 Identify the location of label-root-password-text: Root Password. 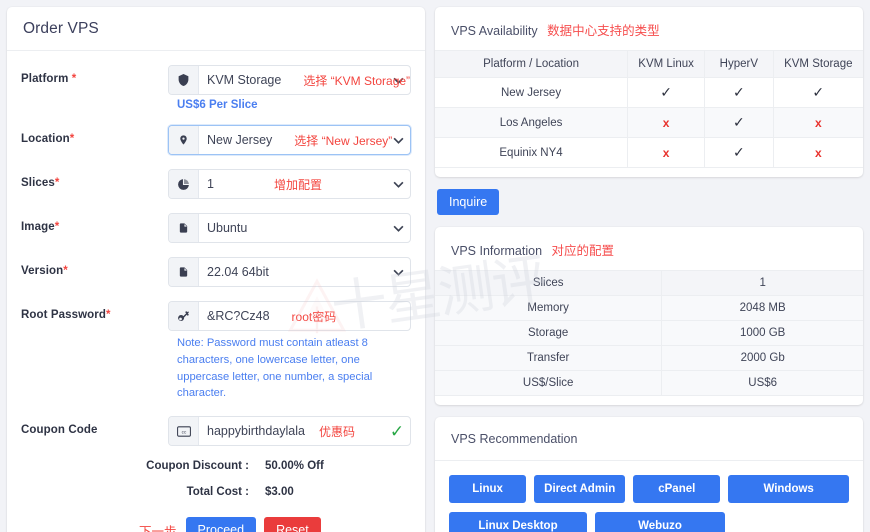
(64, 315).